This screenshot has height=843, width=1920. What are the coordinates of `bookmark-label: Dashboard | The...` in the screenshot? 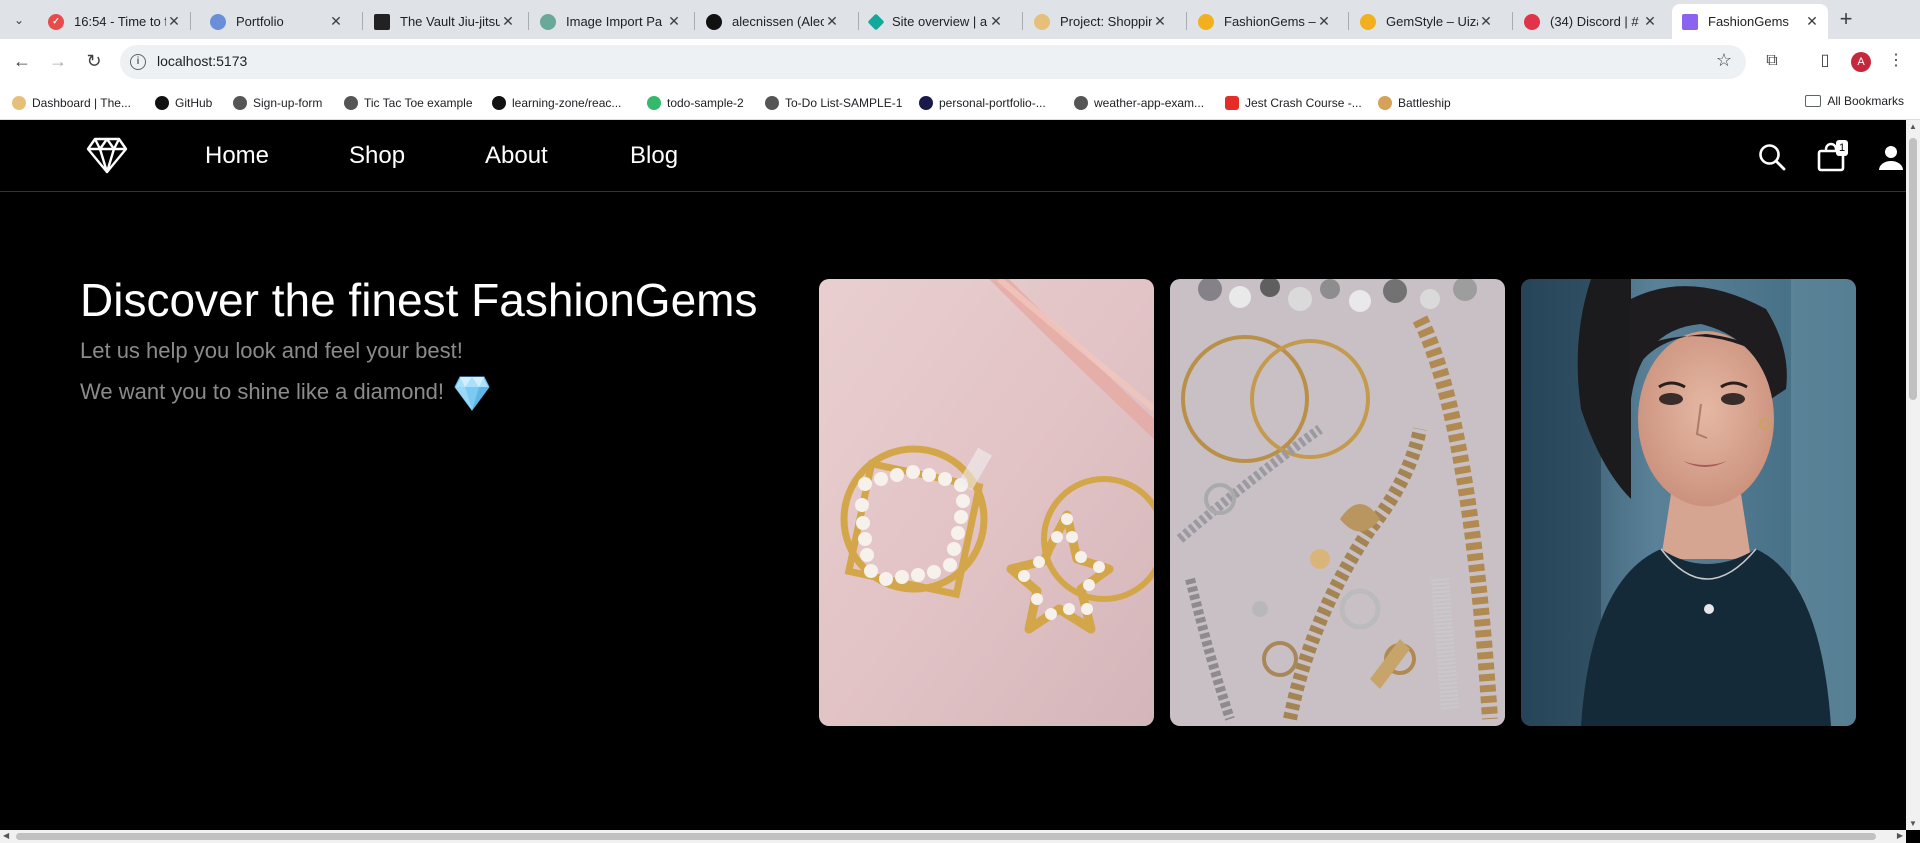 It's located at (81, 103).